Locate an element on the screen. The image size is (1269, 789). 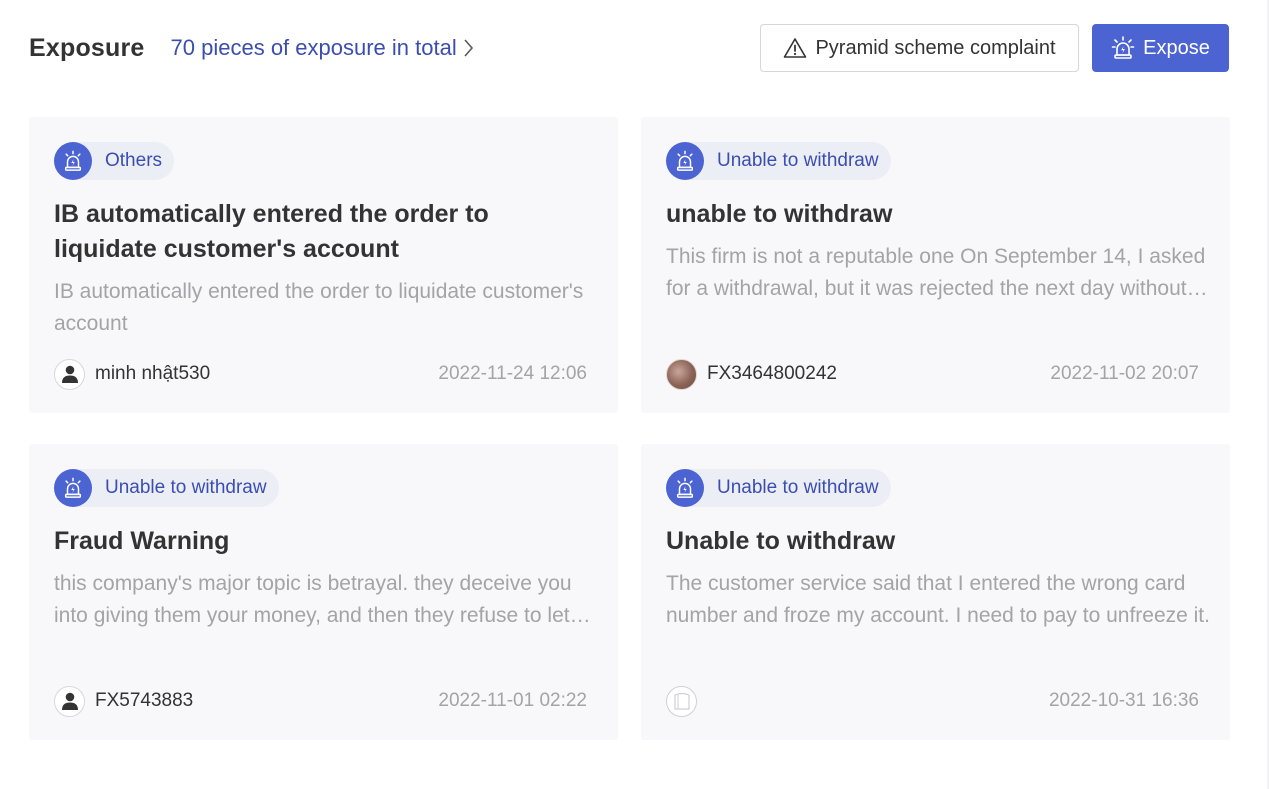
card-footer: minh nhật530 2022-11-24 12:06 is located at coordinates (320, 374).